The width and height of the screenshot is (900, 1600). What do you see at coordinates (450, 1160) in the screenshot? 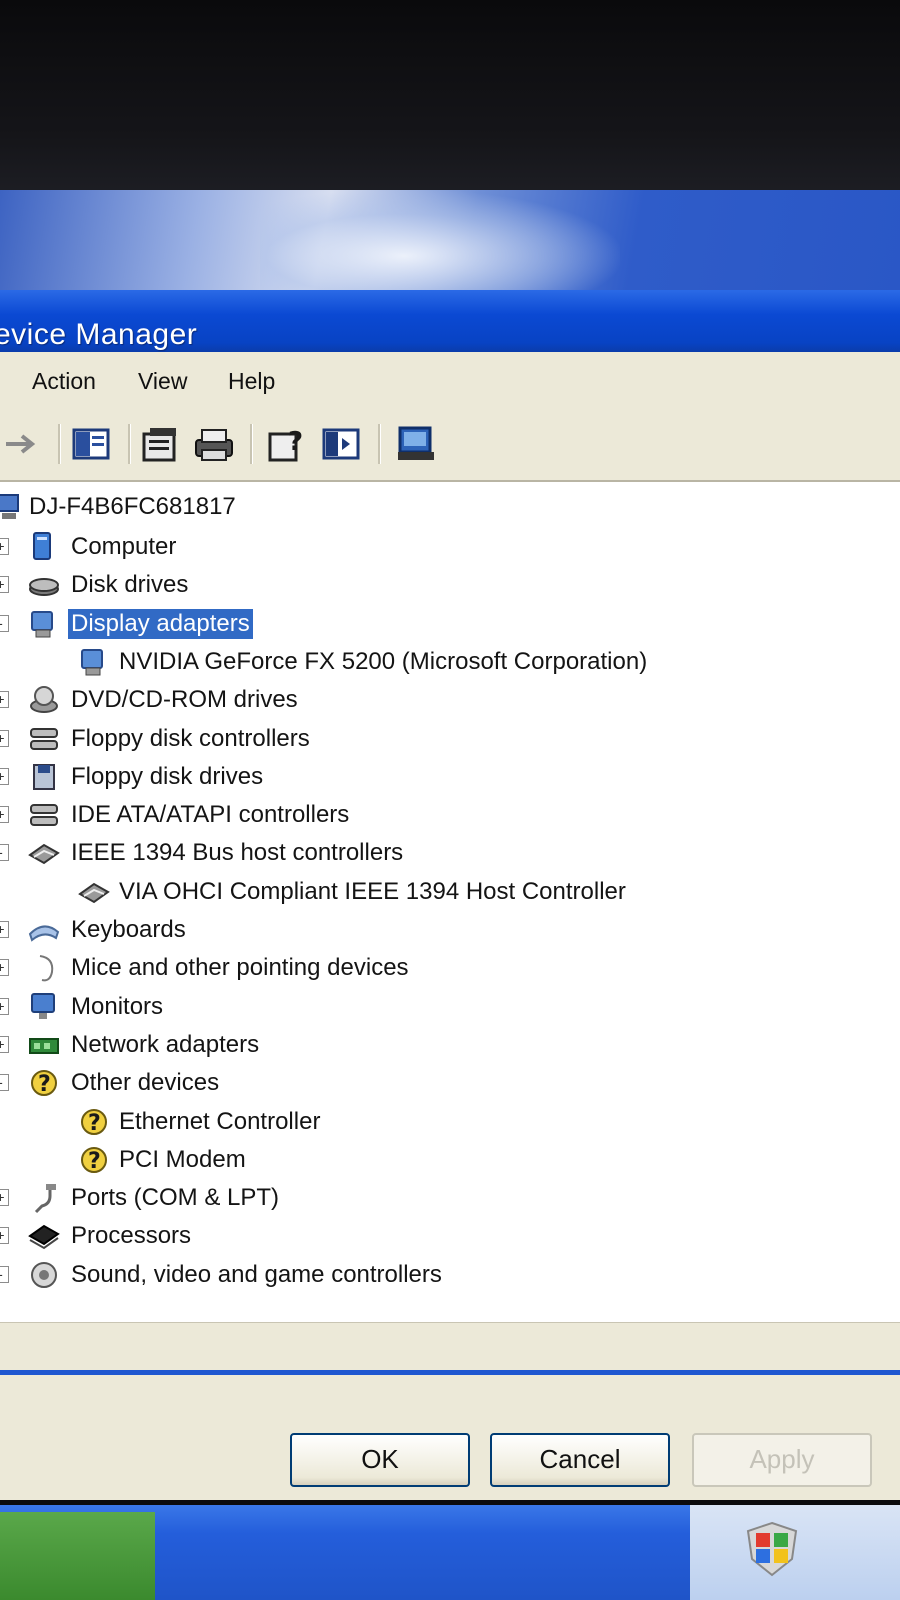
I see `tree-child-row: ? PCI Modem` at bounding box center [450, 1160].